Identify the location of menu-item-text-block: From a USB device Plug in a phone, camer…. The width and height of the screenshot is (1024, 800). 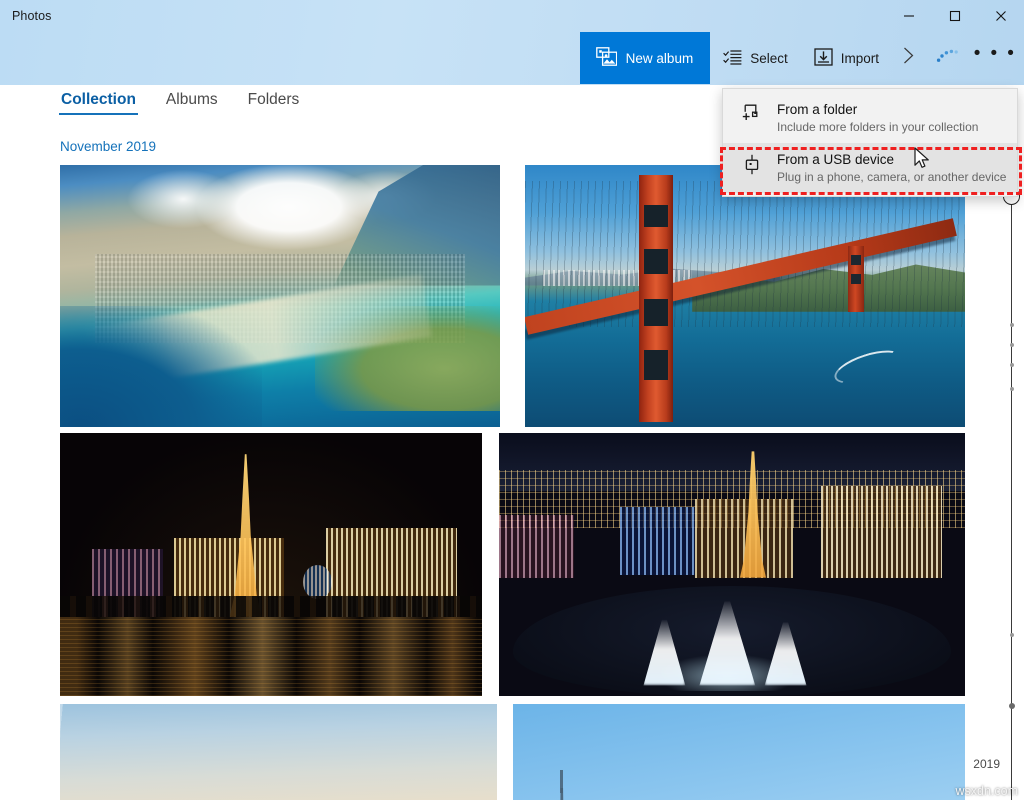
(891, 168).